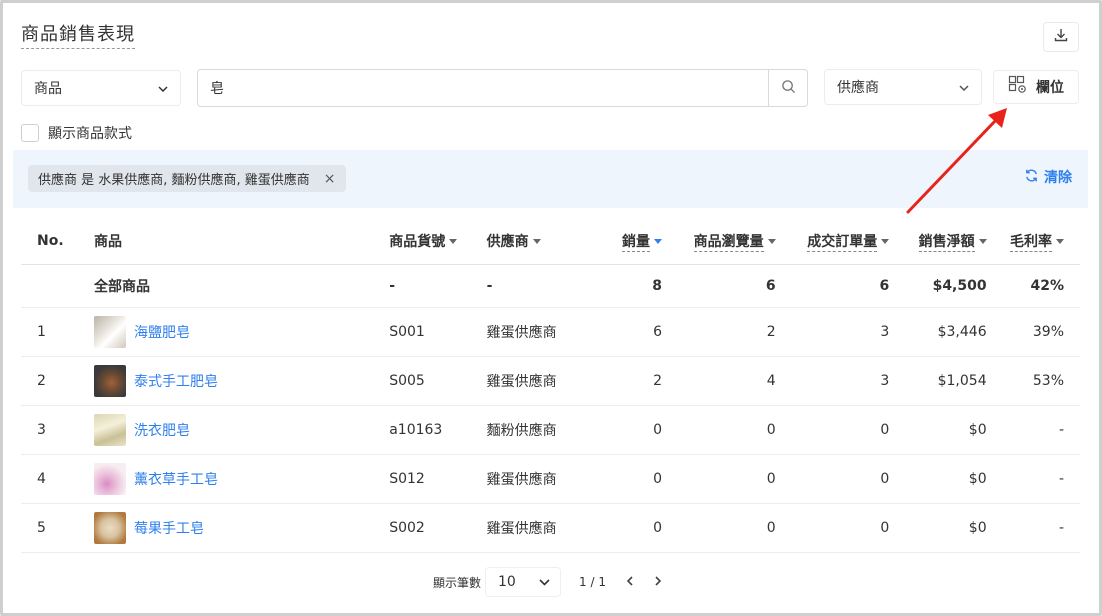  I want to click on header-net-sales: 銷售淨額, so click(938, 241).